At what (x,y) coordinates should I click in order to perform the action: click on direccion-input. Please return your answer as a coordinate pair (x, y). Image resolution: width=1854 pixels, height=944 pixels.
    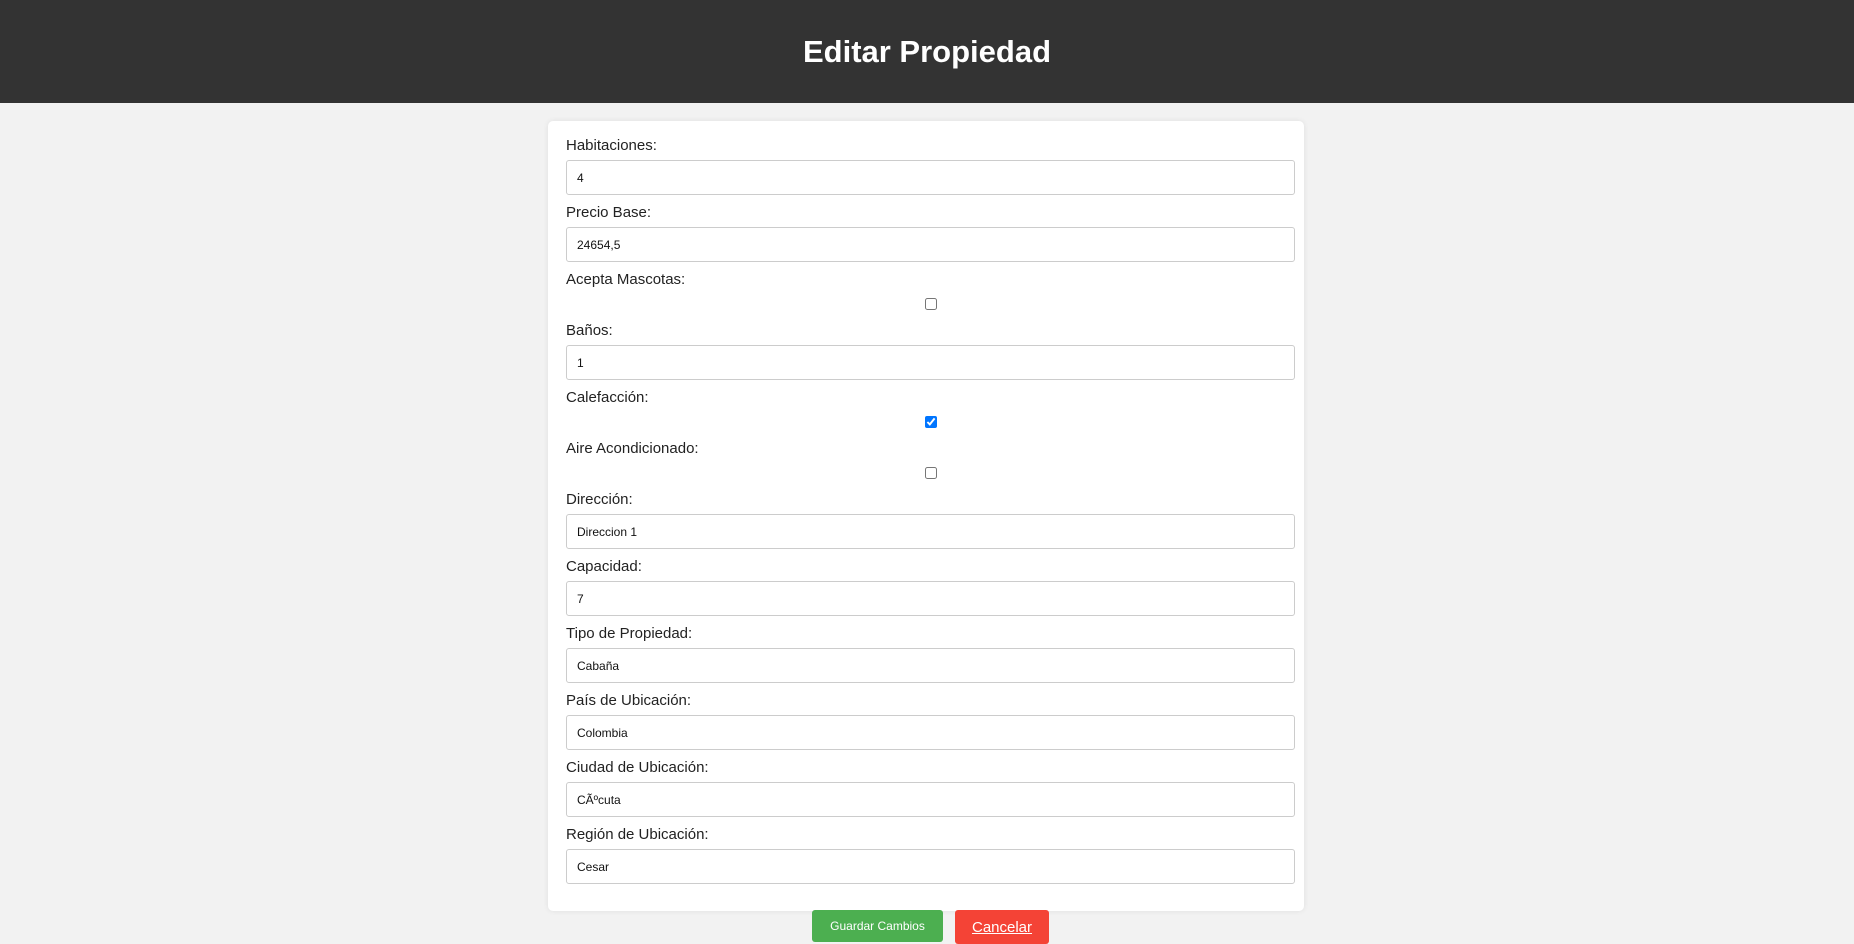
    Looking at the image, I should click on (930, 531).